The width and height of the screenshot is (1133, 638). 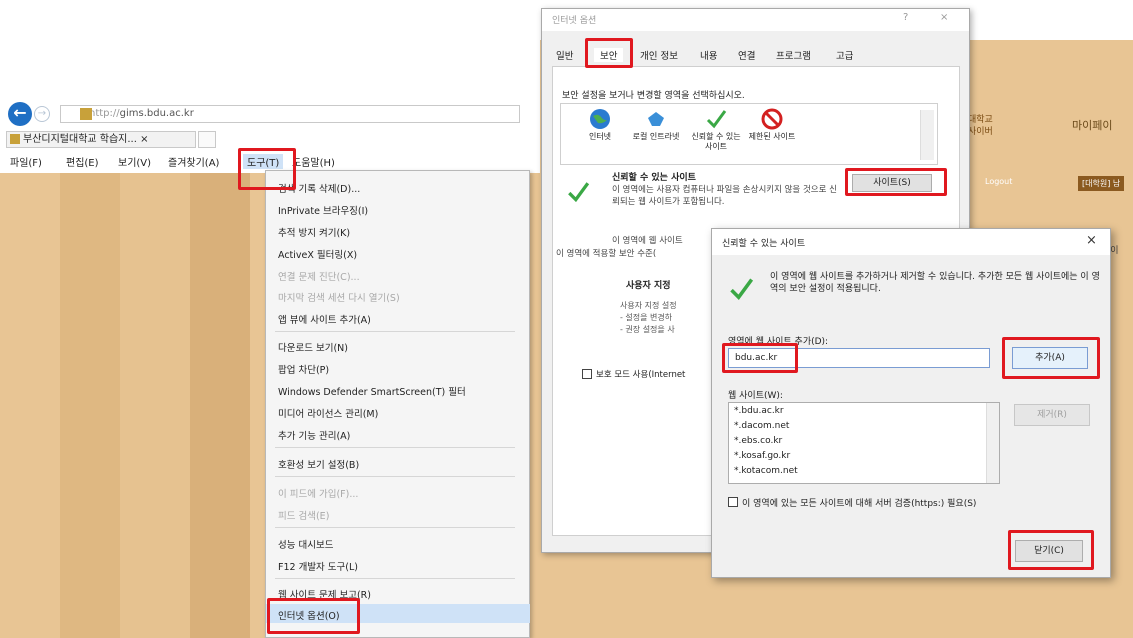 What do you see at coordinates (609, 55) in the screenshot?
I see `tab-security: 보안` at bounding box center [609, 55].